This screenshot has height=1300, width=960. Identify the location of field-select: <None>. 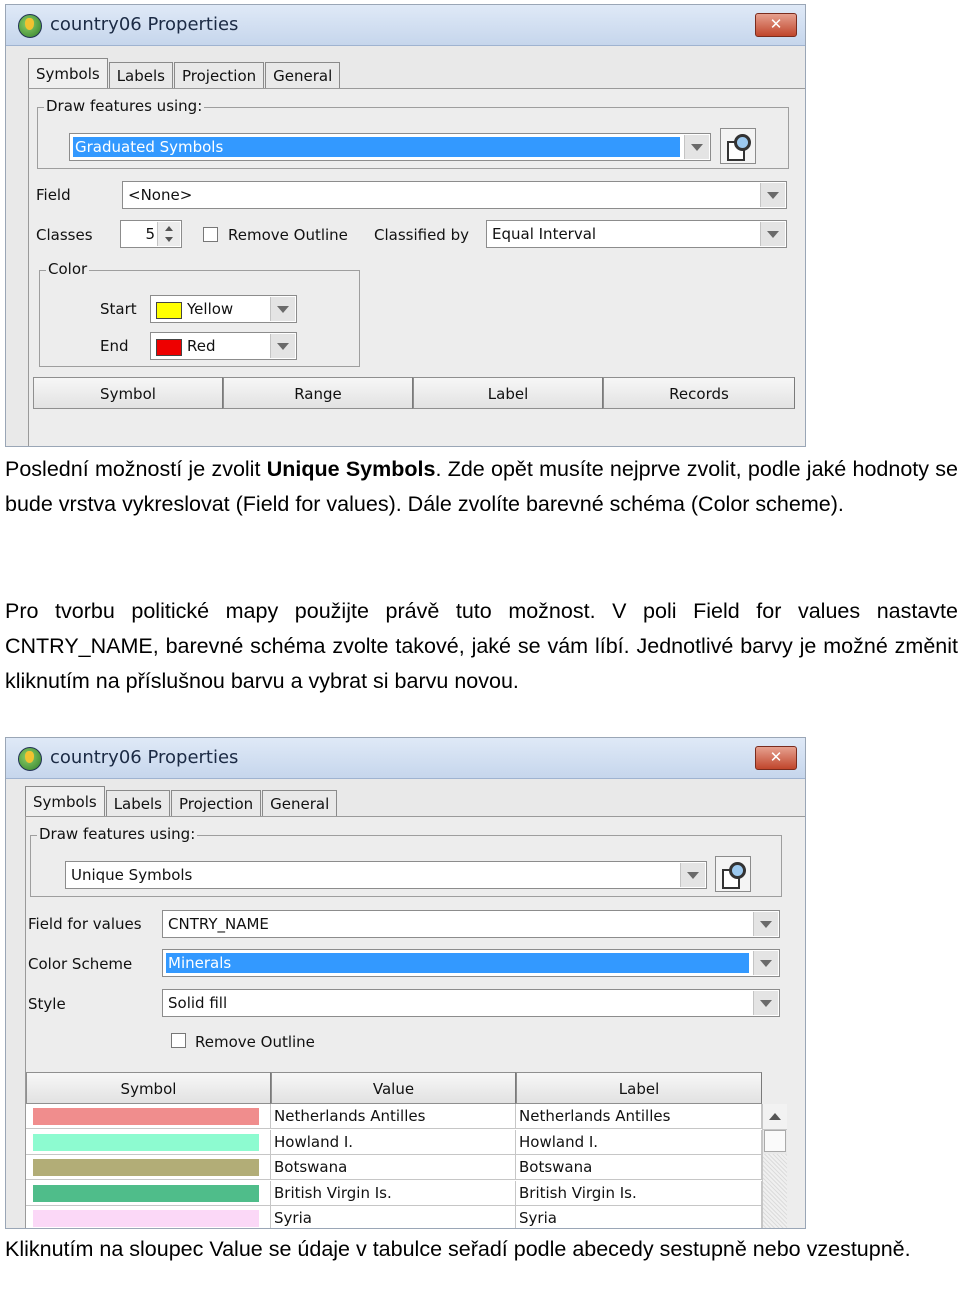
(454, 195).